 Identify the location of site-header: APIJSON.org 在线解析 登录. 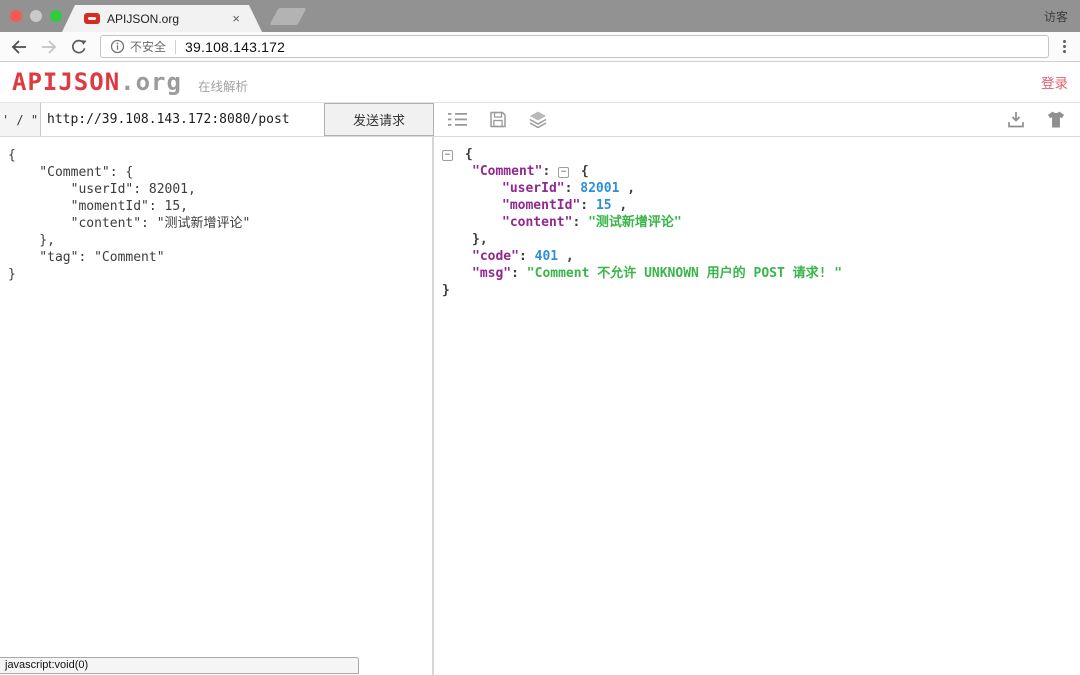
(540, 82).